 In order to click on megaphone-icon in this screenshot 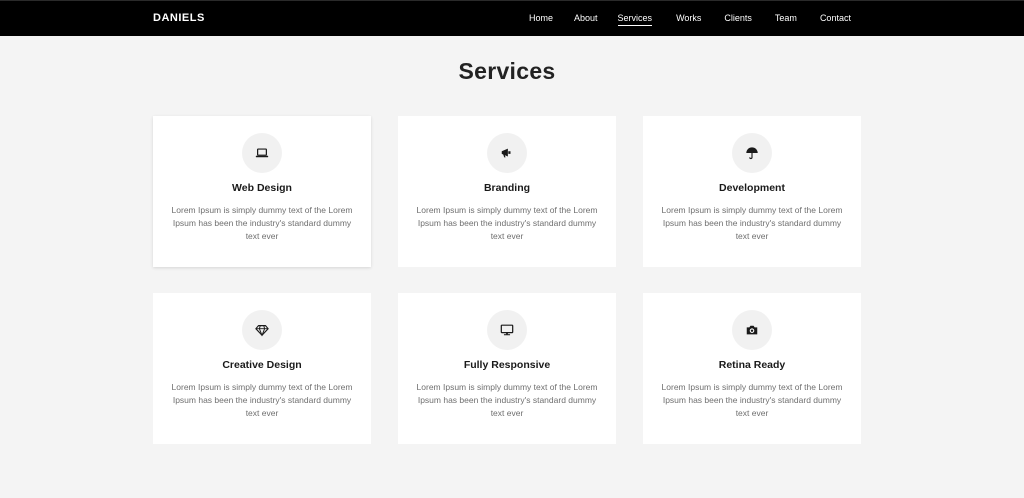, I will do `click(507, 153)`.